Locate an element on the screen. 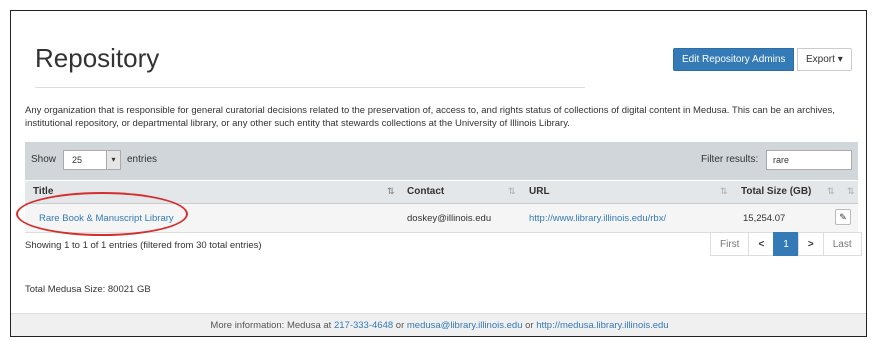 This screenshot has width=879, height=341. pagination: First < 1 > Last is located at coordinates (786, 245).